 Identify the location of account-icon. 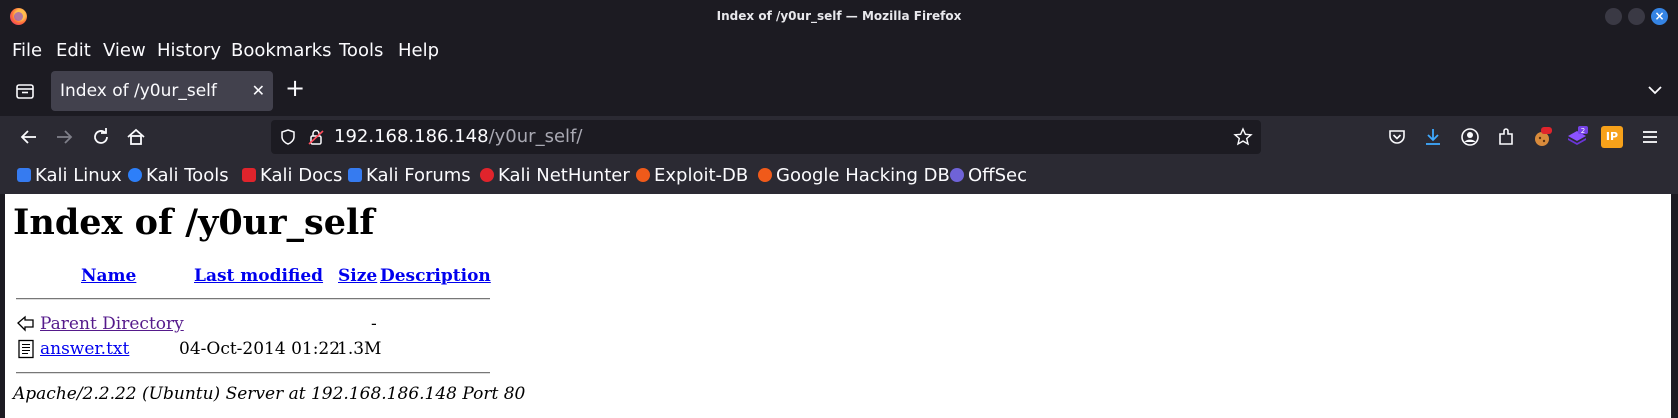
(1470, 137).